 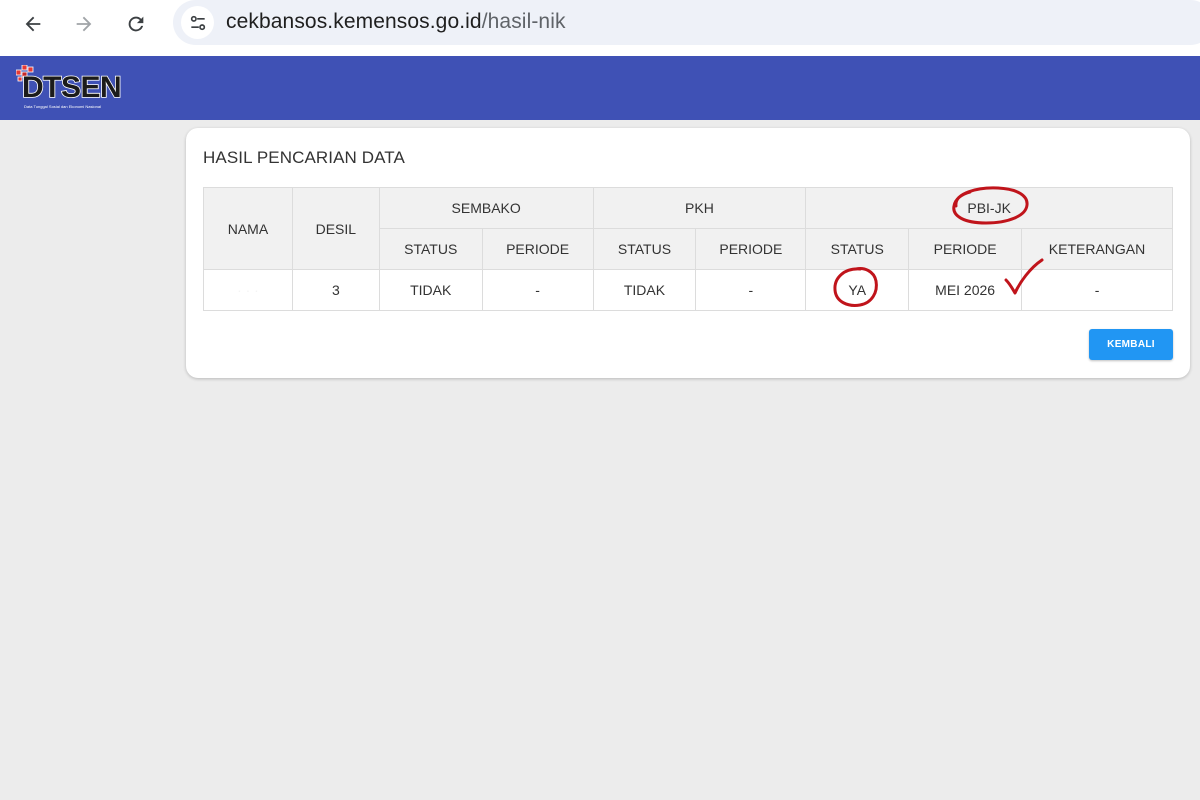 I want to click on reload-button, so click(x=136, y=24).